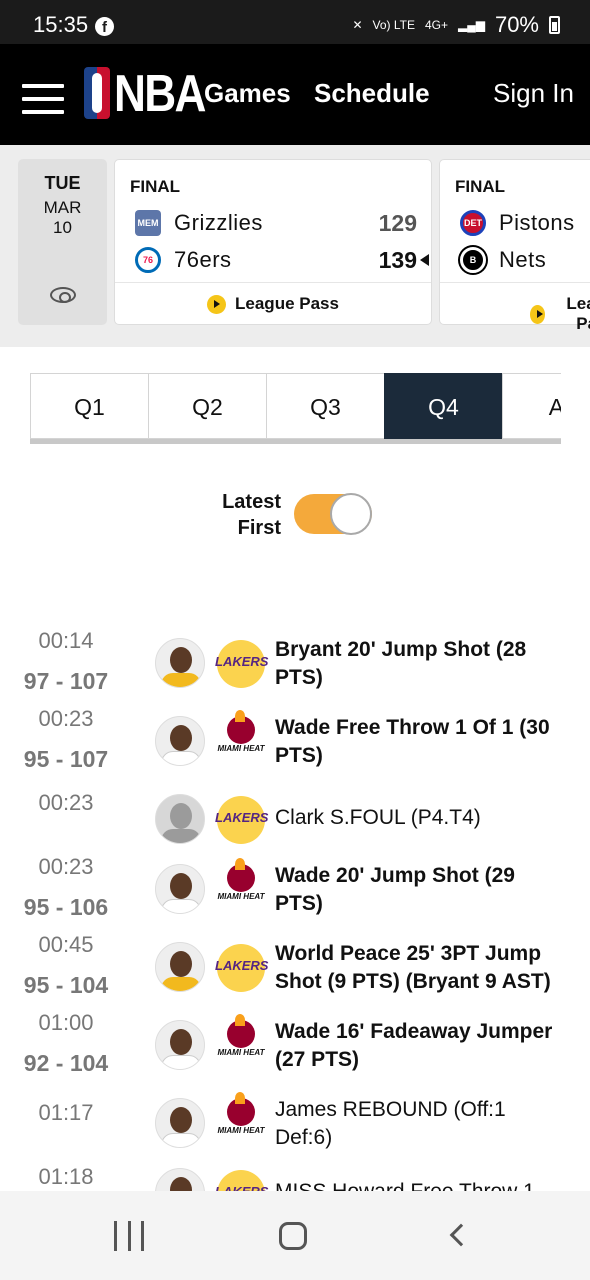 This screenshot has width=590, height=1280. I want to click on play-description: Wade 20' Jump Shot (29 PTS), so click(395, 889).